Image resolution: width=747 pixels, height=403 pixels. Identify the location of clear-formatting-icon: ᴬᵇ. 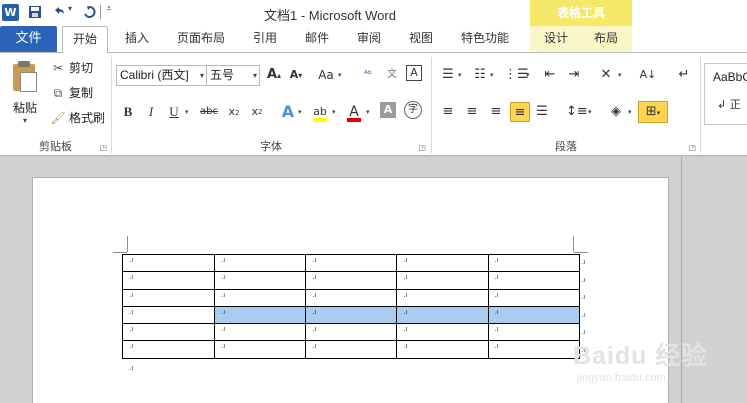
(368, 75).